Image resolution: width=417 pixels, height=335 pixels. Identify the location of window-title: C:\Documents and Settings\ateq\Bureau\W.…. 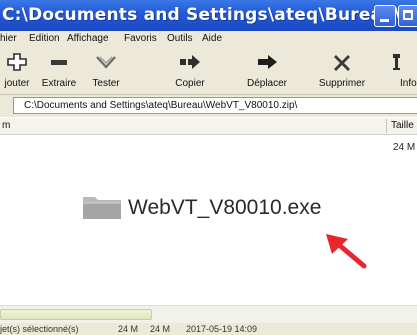
(209, 15).